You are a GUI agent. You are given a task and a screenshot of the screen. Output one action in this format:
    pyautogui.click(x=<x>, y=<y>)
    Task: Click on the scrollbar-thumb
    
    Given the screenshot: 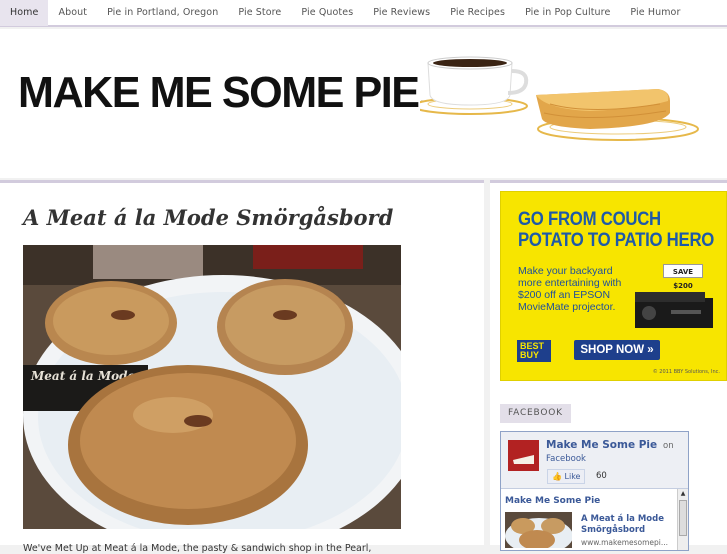 What is the action you would take?
    pyautogui.click(x=683, y=518)
    